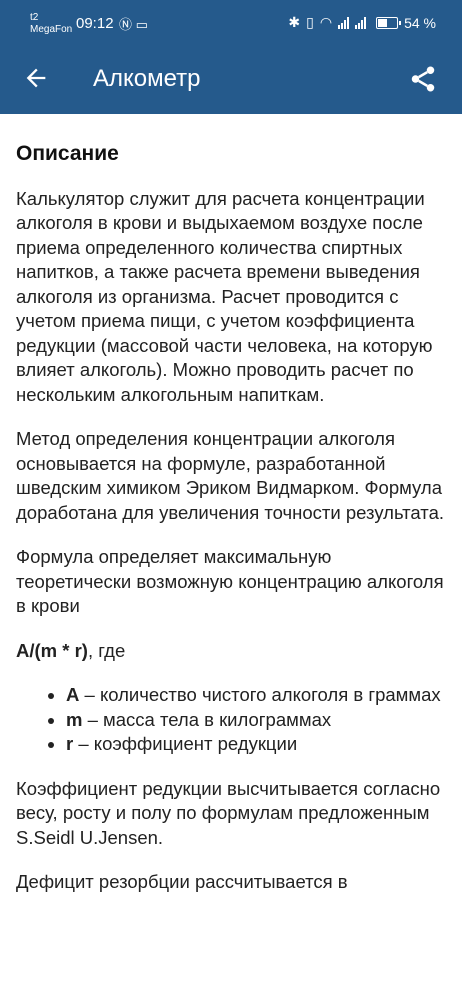 This screenshot has height=1000, width=462. What do you see at coordinates (231, 80) in the screenshot?
I see `app-bar: Алкометр` at bounding box center [231, 80].